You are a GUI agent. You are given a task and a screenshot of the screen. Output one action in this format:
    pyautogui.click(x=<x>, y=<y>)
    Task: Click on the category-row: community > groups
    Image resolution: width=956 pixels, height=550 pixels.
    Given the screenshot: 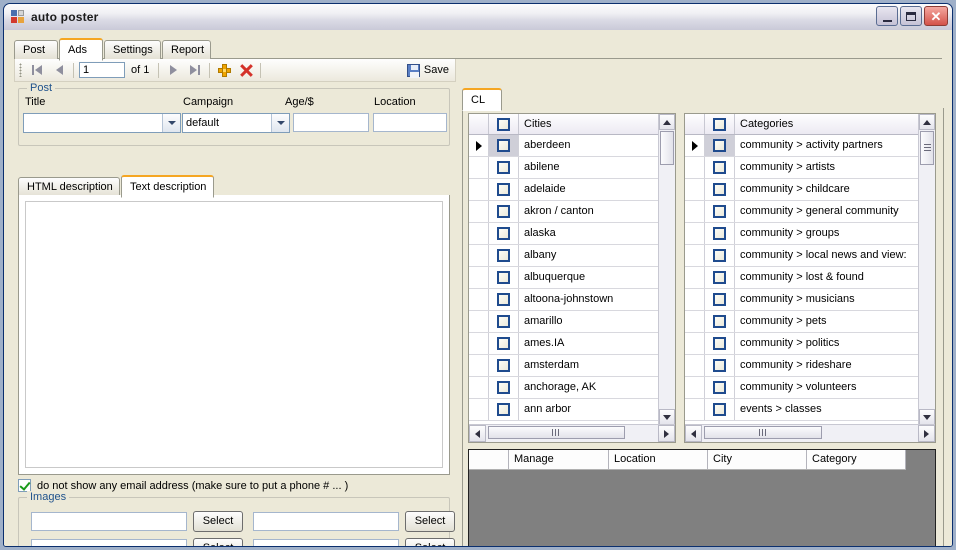 What is the action you would take?
    pyautogui.click(x=801, y=234)
    